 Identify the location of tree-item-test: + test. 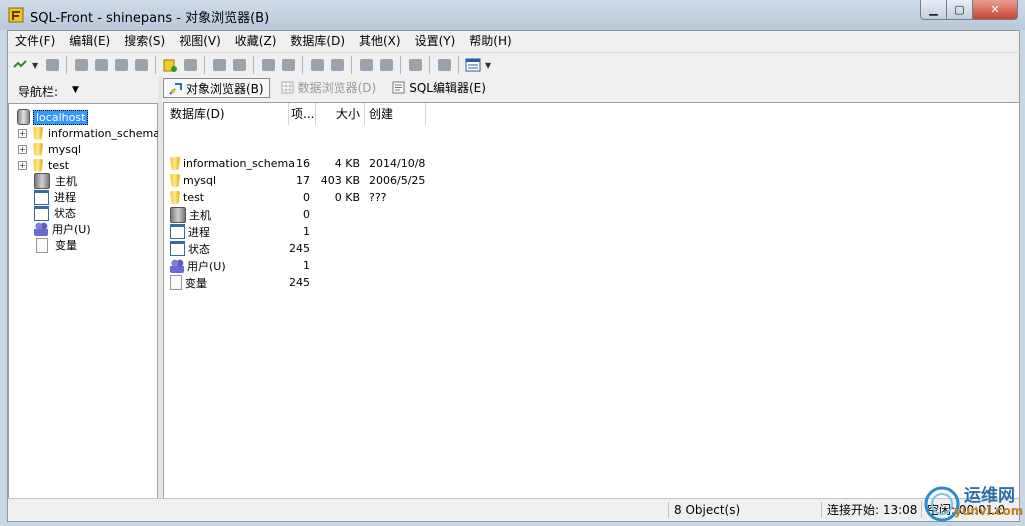
(43, 165).